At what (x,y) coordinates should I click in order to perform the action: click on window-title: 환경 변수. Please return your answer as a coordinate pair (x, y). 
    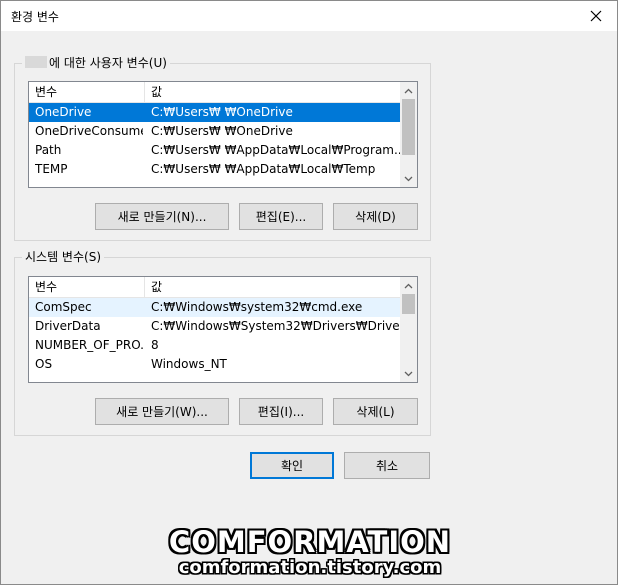
    Looking at the image, I should click on (35, 17).